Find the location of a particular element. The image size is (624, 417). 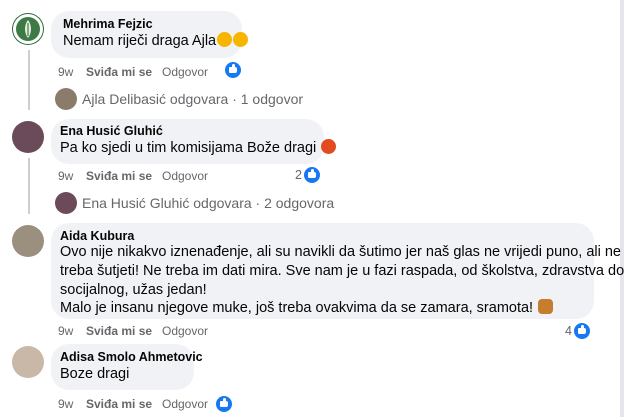

comment-text: Boze dragi is located at coordinates (95, 374).